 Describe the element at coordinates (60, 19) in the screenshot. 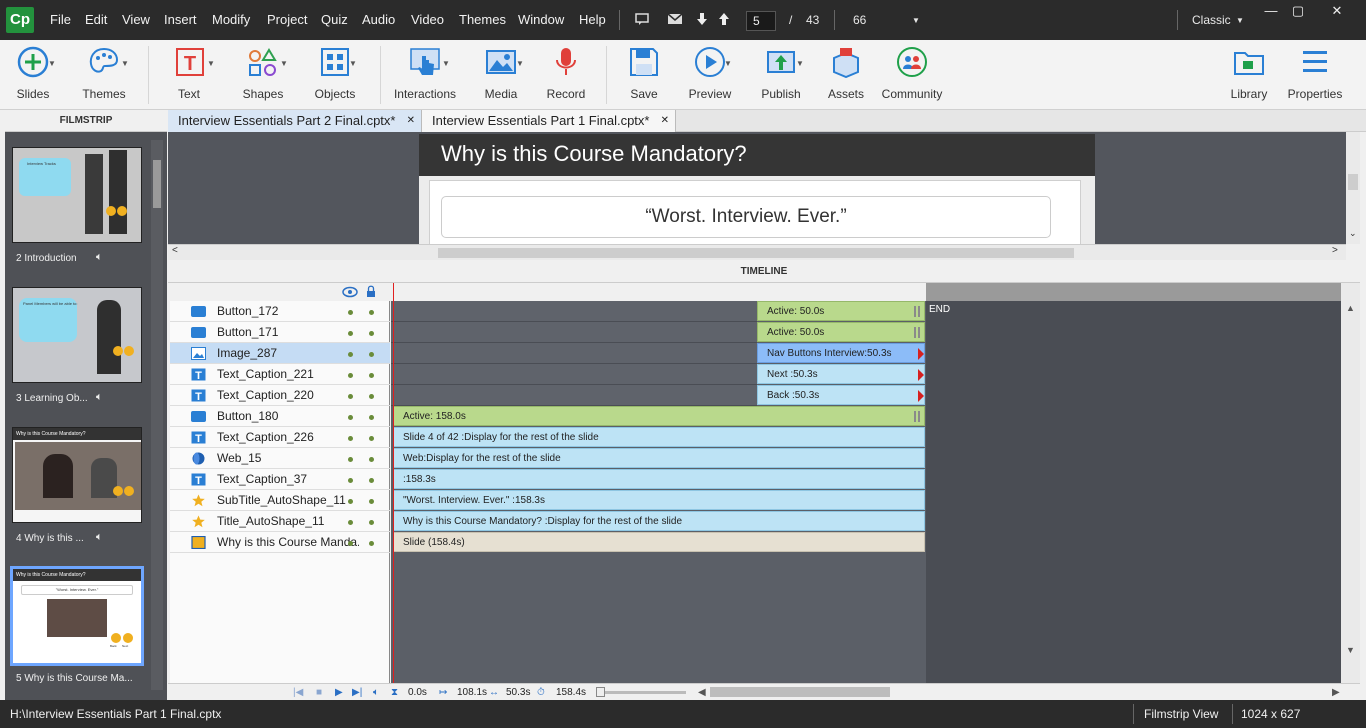

I see `menu-file: File` at that location.